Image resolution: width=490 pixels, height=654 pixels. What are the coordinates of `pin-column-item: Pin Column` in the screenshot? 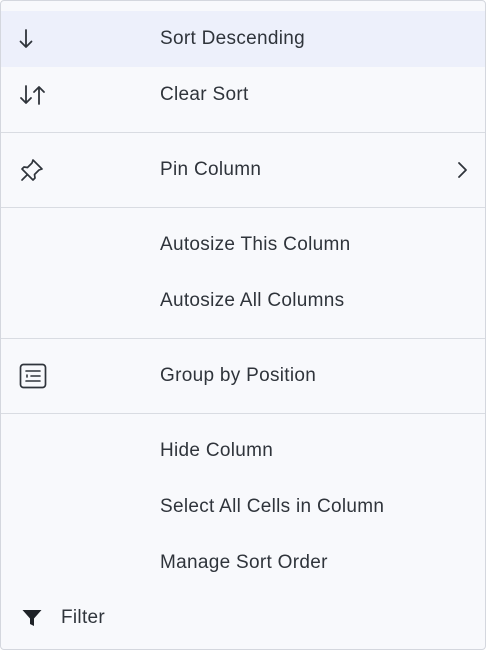 It's located at (243, 170).